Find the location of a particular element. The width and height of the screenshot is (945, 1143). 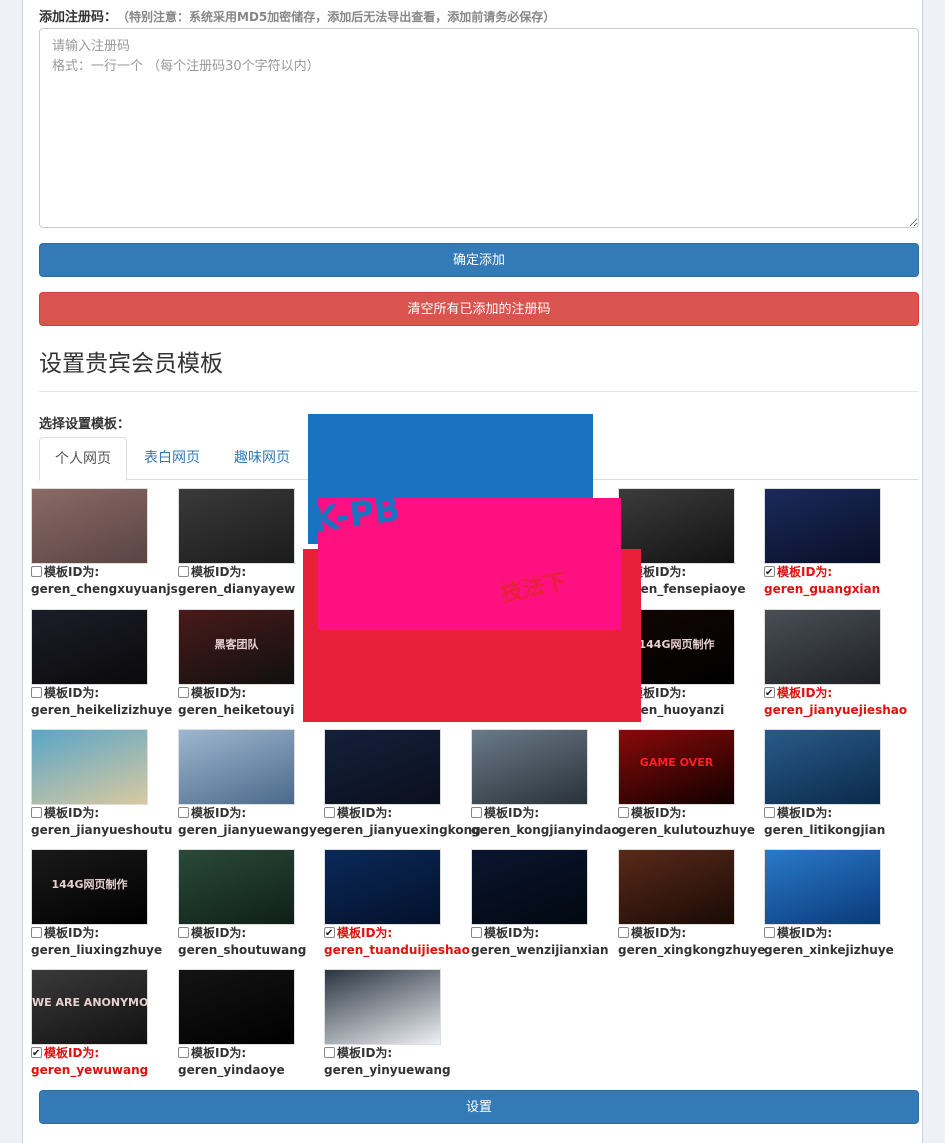

template-thumbnail: GAME OVER is located at coordinates (676, 767).